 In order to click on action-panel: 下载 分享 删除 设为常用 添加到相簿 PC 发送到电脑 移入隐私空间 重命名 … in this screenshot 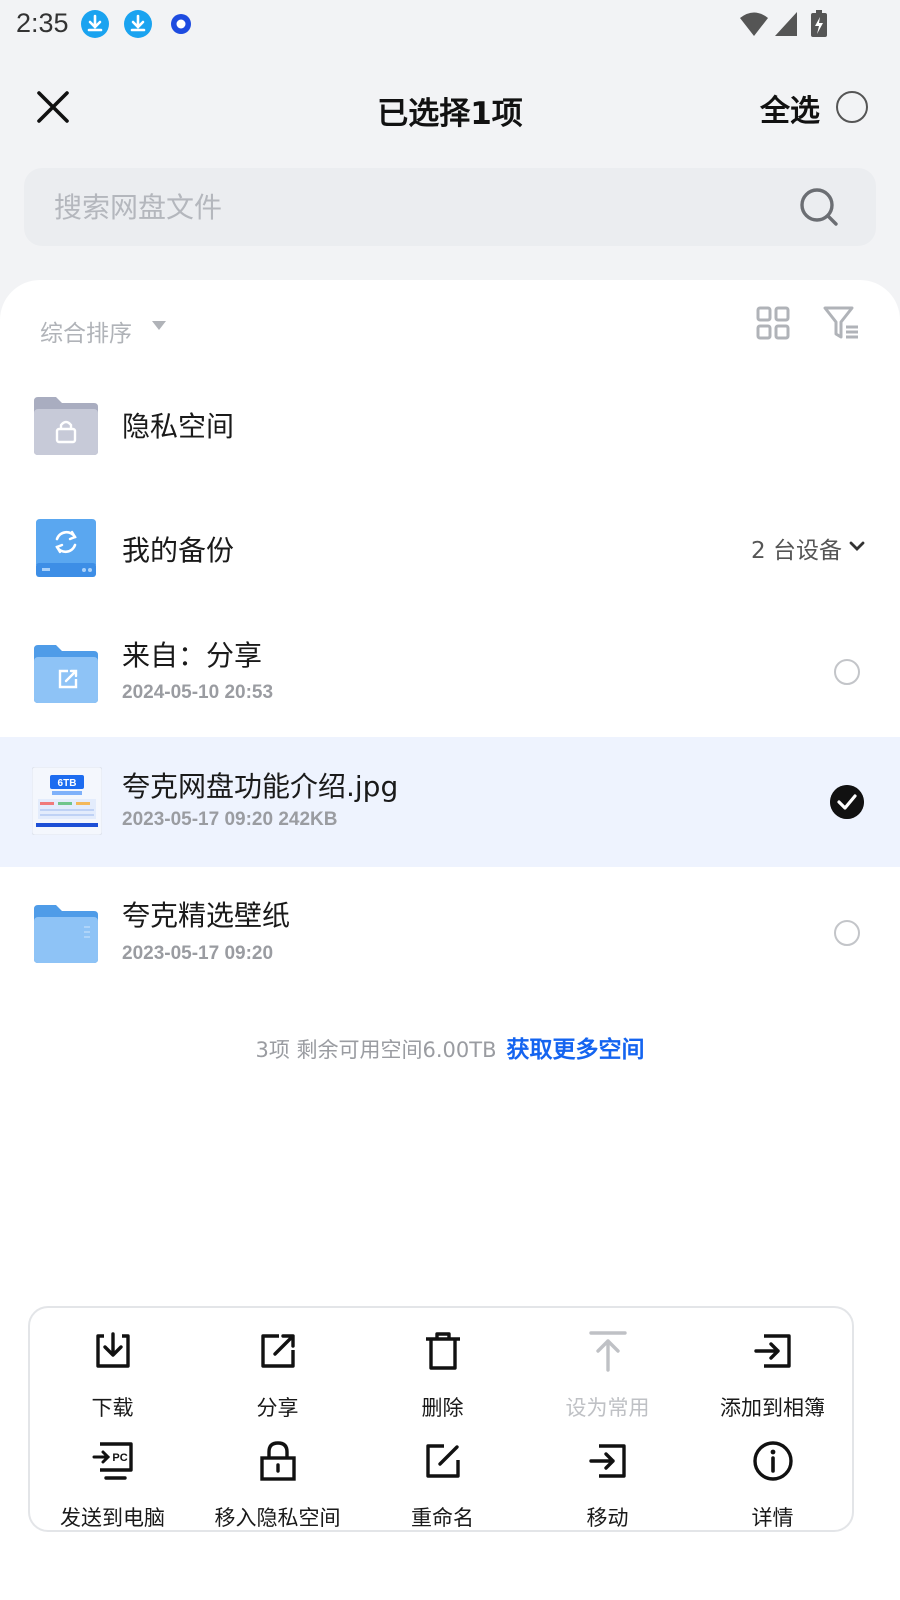, I will do `click(441, 1419)`.